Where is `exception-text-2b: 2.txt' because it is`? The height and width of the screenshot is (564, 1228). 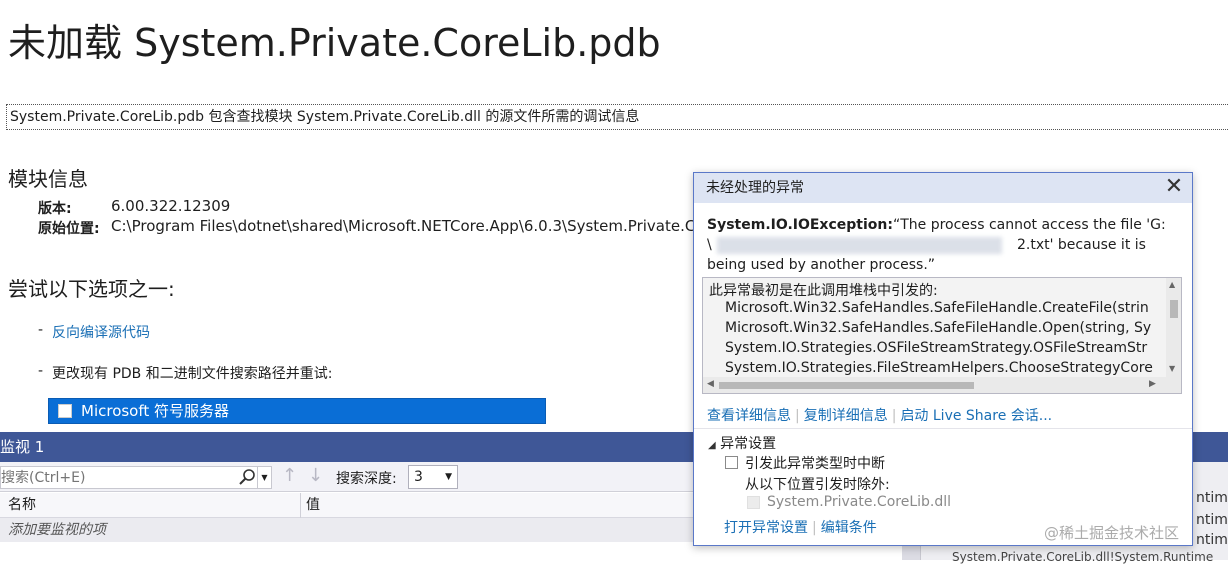
exception-text-2b: 2.txt' because it is is located at coordinates (1081, 245).